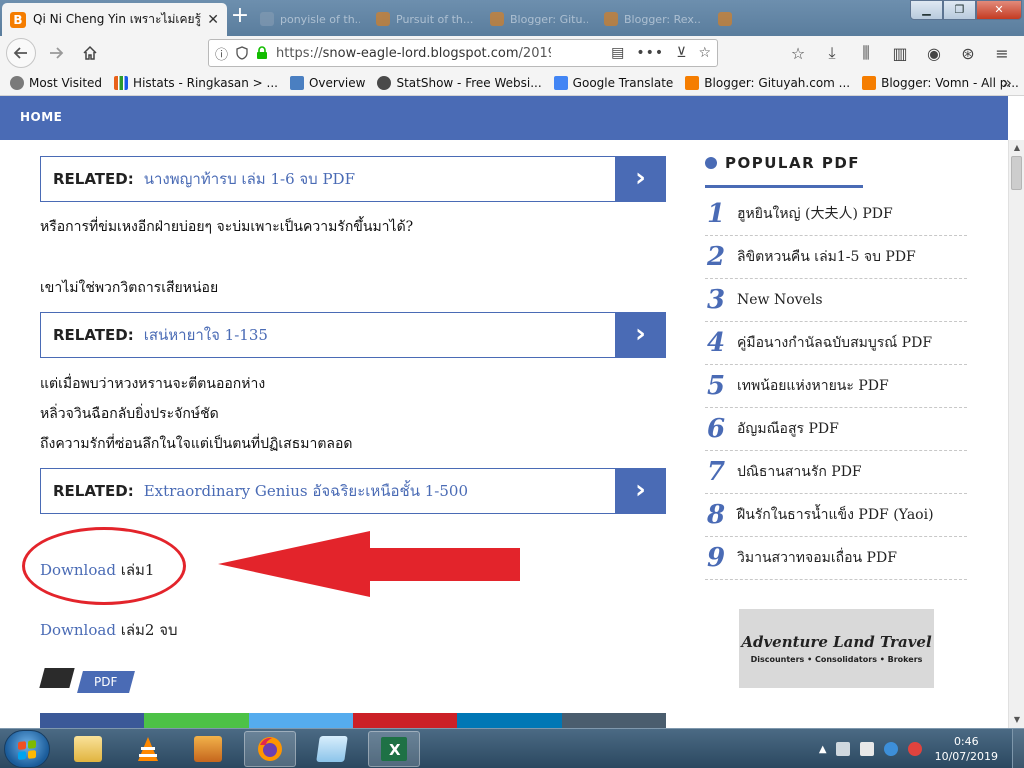 The image size is (1024, 768). What do you see at coordinates (534, 53) in the screenshot?
I see `url-path: /2019/` at bounding box center [534, 53].